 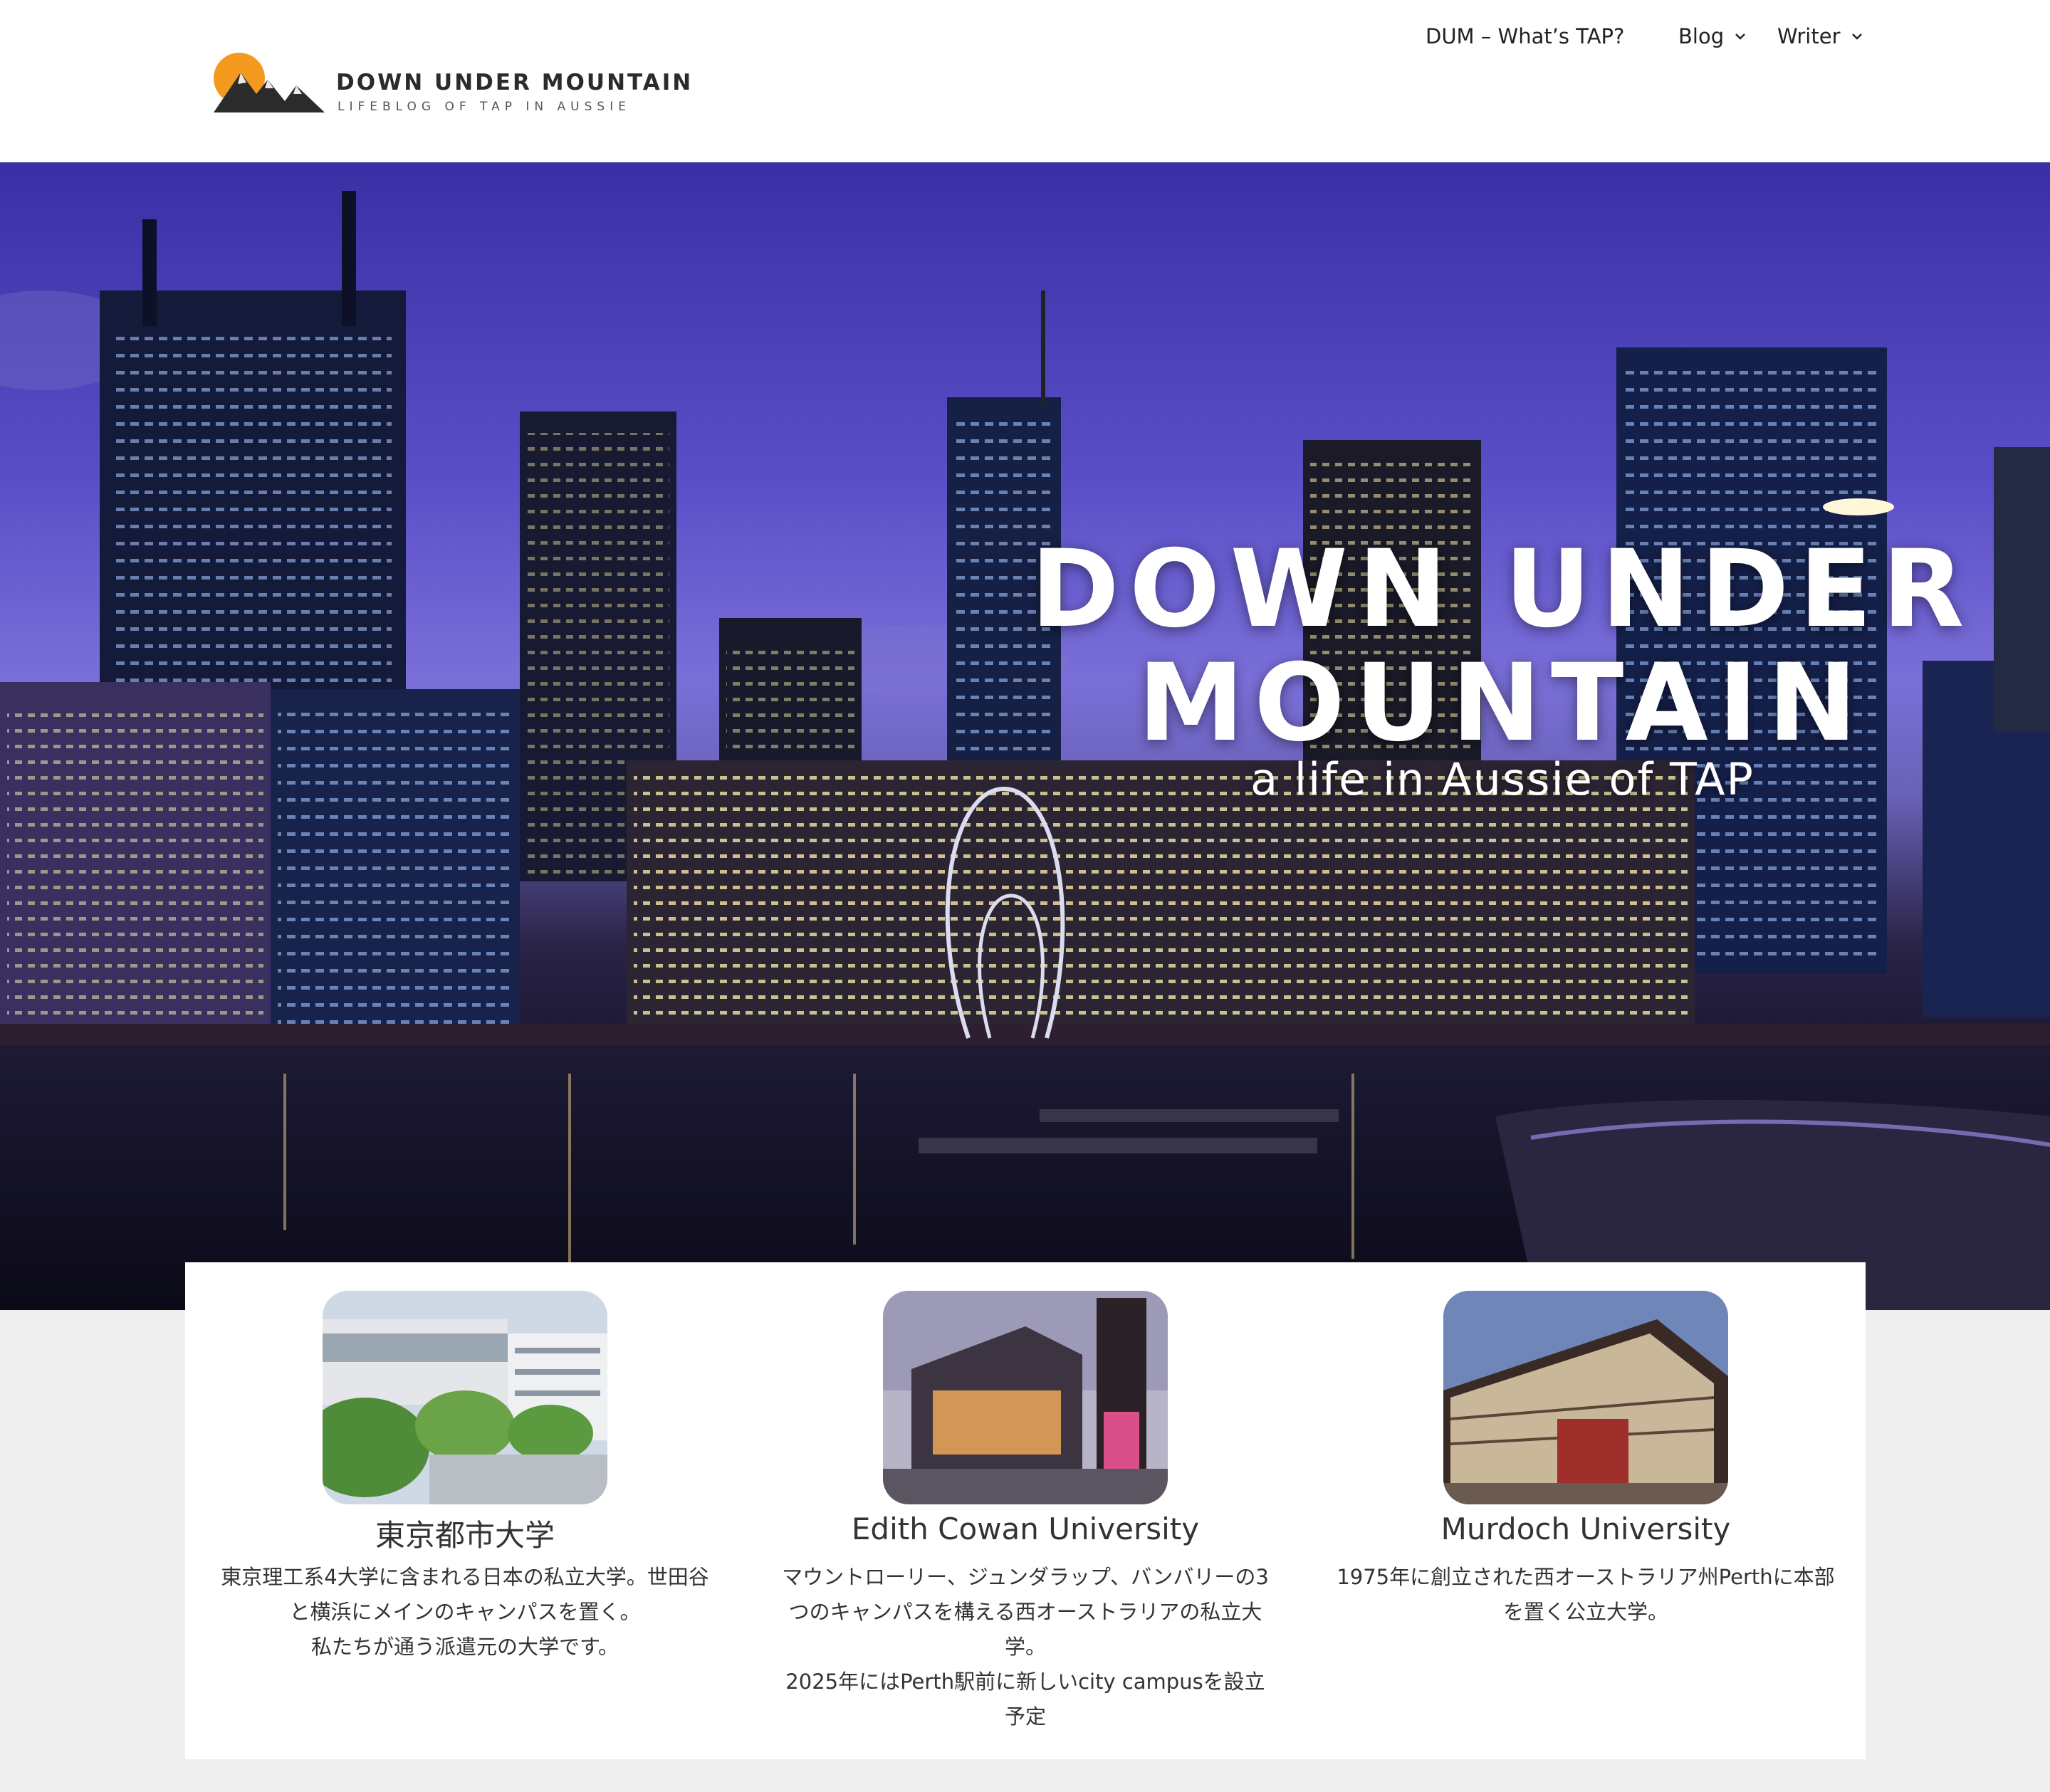 What do you see at coordinates (515, 82) in the screenshot?
I see `site-title: DOWN UNDER MOUNTAIN` at bounding box center [515, 82].